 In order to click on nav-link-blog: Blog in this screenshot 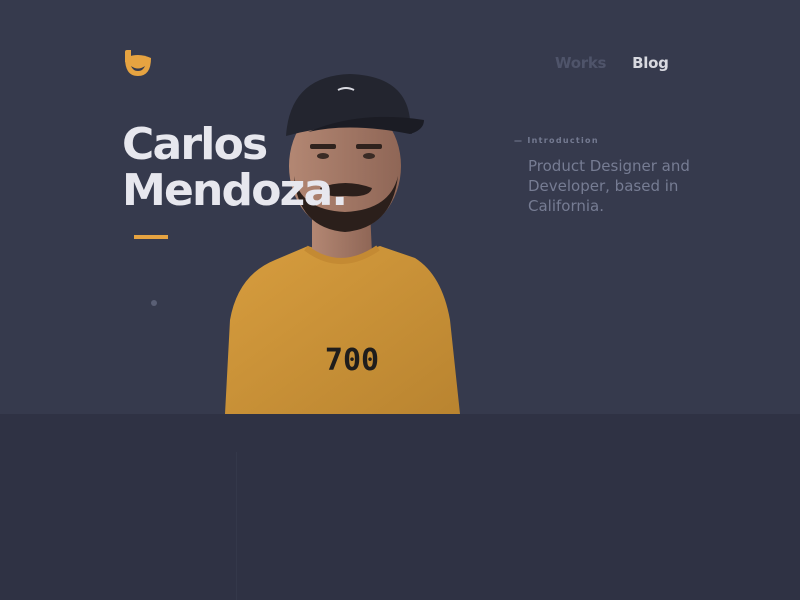, I will do `click(650, 63)`.